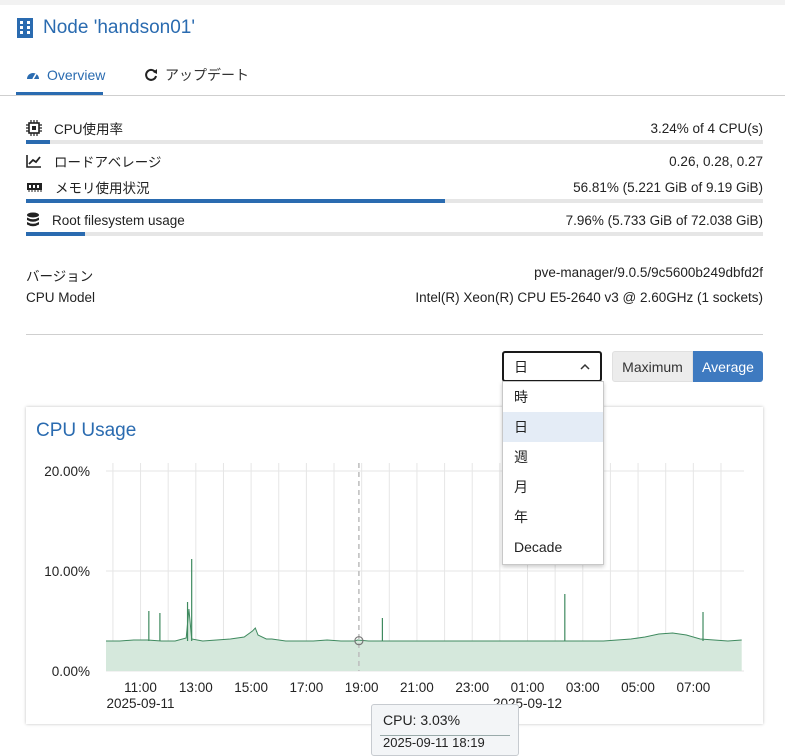 The height and width of the screenshot is (756, 785). Describe the element at coordinates (716, 161) in the screenshot. I see `metric-value: 0.26, 0.28, 0.27` at that location.